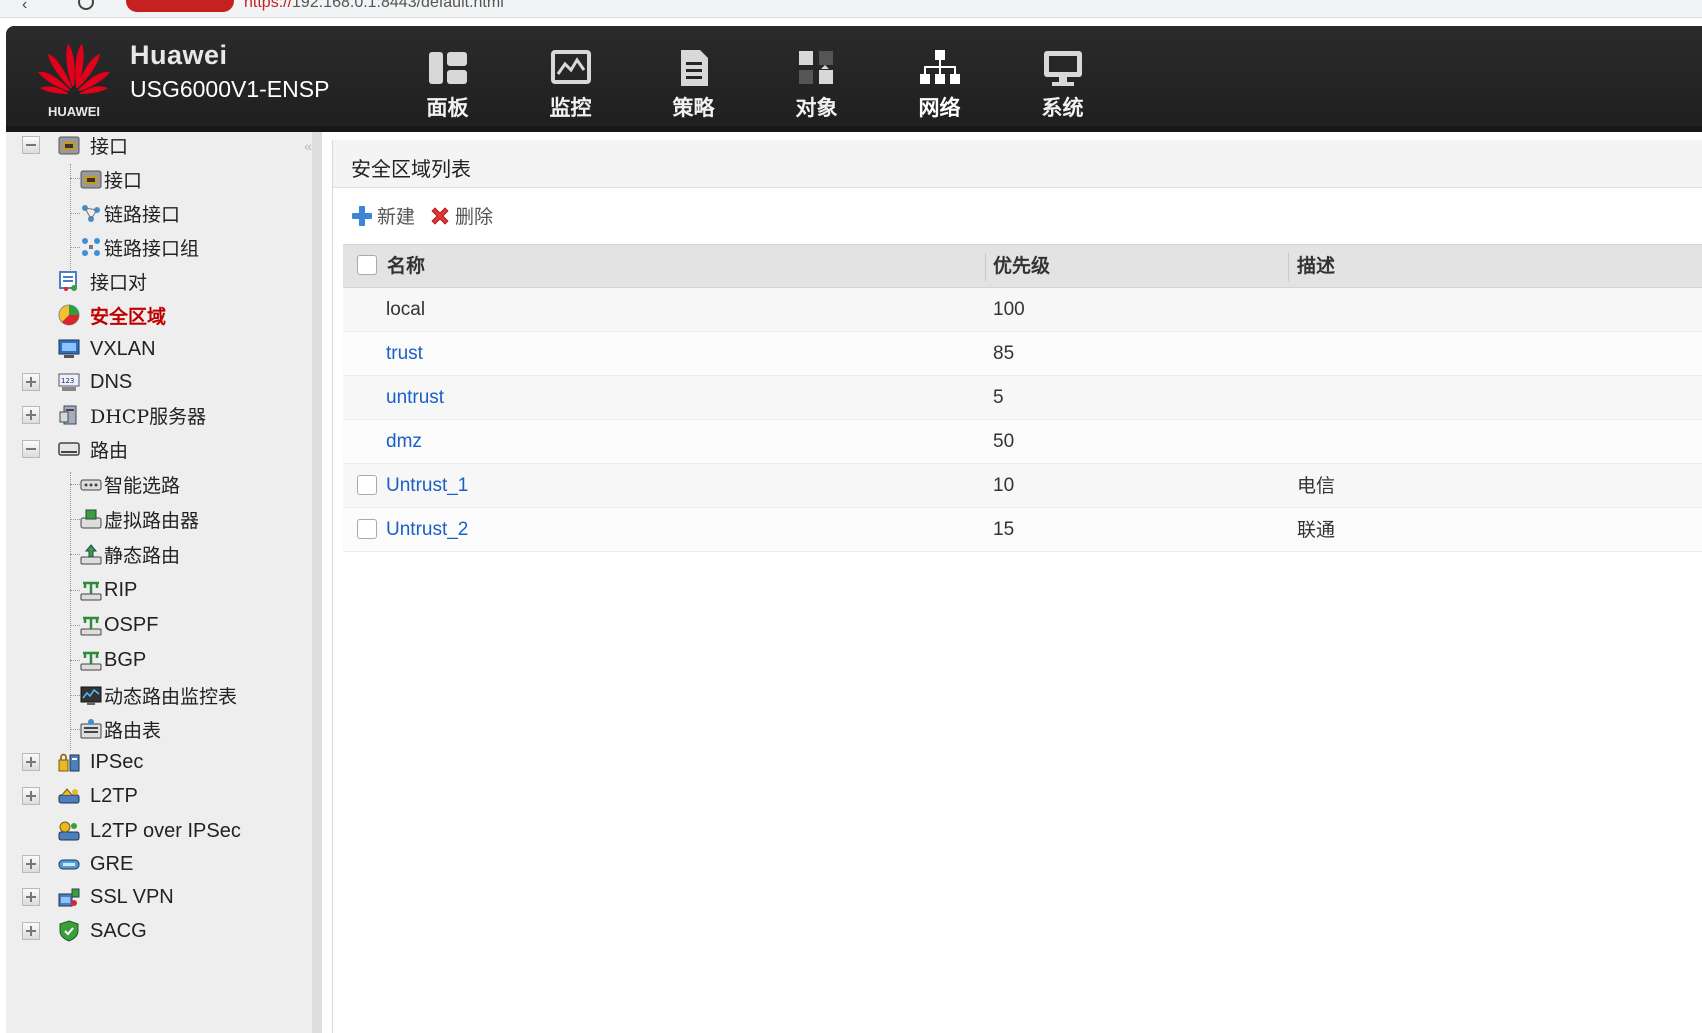 This screenshot has width=1702, height=1033. I want to click on zone-name-link: untrust, so click(415, 398).